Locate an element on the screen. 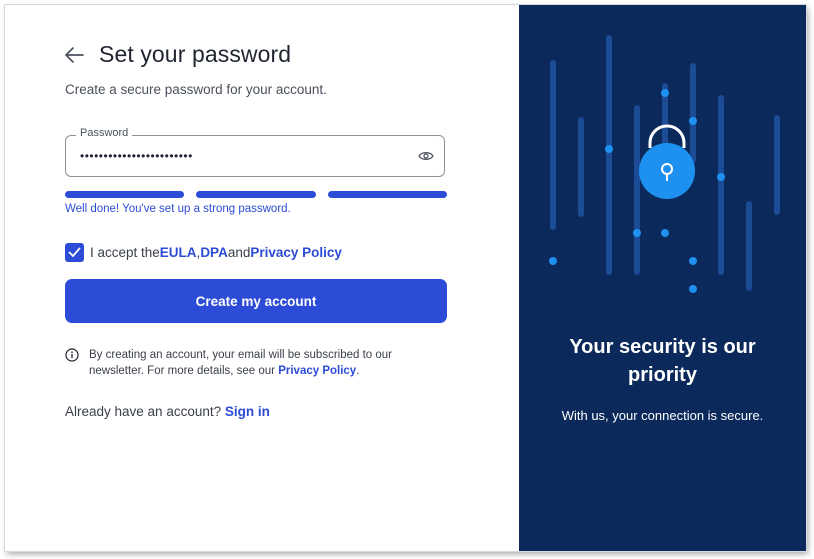 Image resolution: width=814 pixels, height=559 pixels. promo-text: With us, your connection is secure. is located at coordinates (662, 415).